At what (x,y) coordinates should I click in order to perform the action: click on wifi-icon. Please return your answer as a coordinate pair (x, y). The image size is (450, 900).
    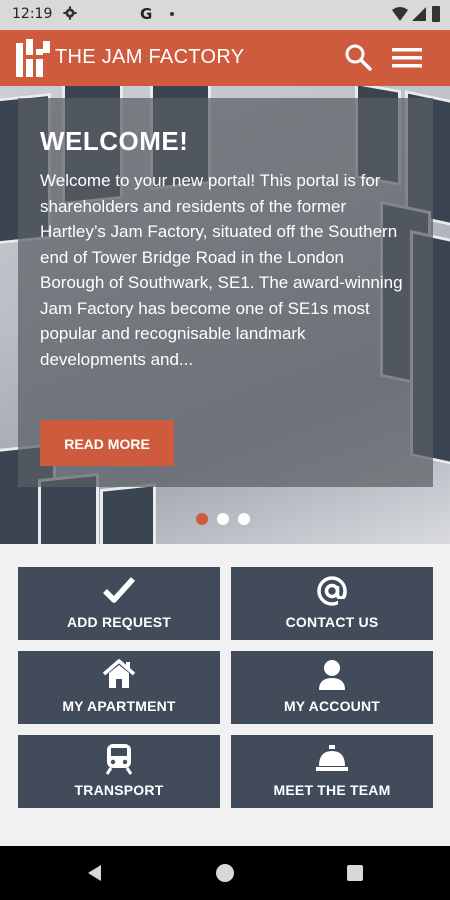
    Looking at the image, I should click on (400, 14).